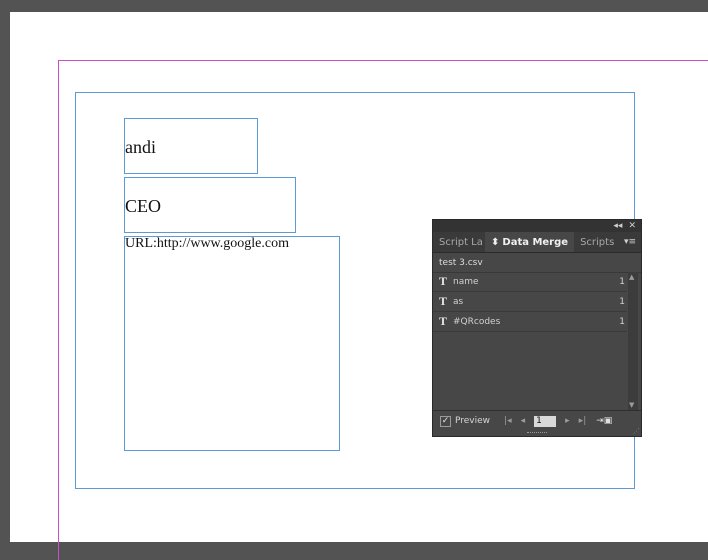  I want to click on title-text-frame: CEO, so click(210, 205).